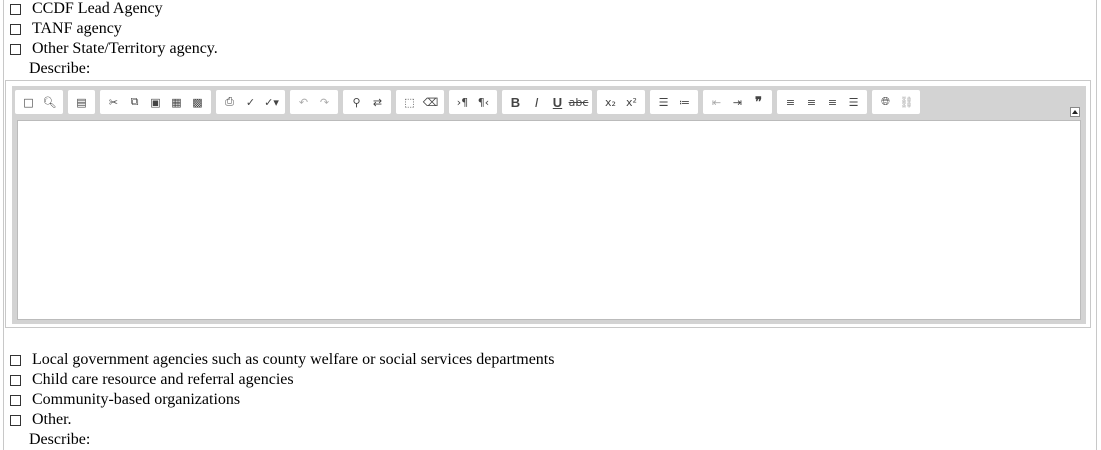 Image resolution: width=1101 pixels, height=450 pixels. What do you see at coordinates (906, 102) in the screenshot?
I see `unlink-icon: ⛓` at bounding box center [906, 102].